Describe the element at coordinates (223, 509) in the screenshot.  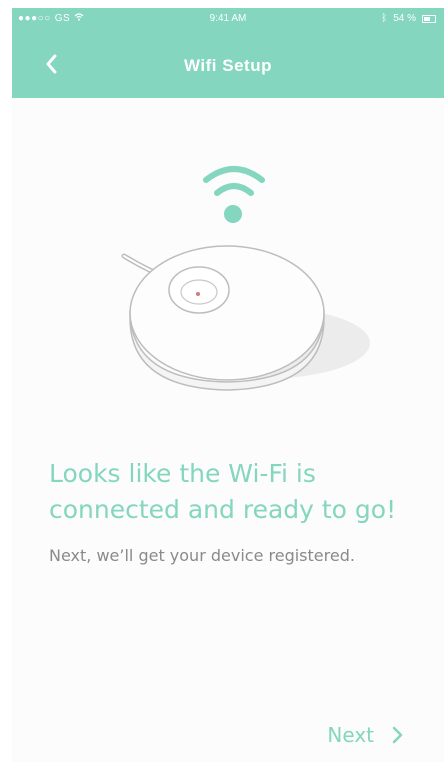
I see `headline-line-2: connected and ready to go!` at that location.